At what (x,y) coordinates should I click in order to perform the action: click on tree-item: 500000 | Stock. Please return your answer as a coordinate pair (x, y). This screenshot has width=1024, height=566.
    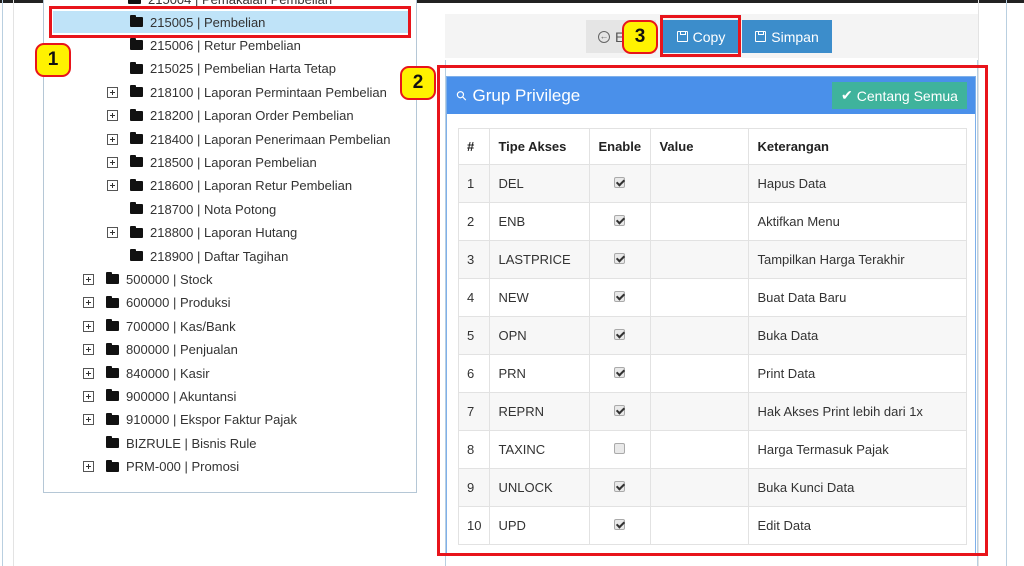
    Looking at the image, I should click on (148, 279).